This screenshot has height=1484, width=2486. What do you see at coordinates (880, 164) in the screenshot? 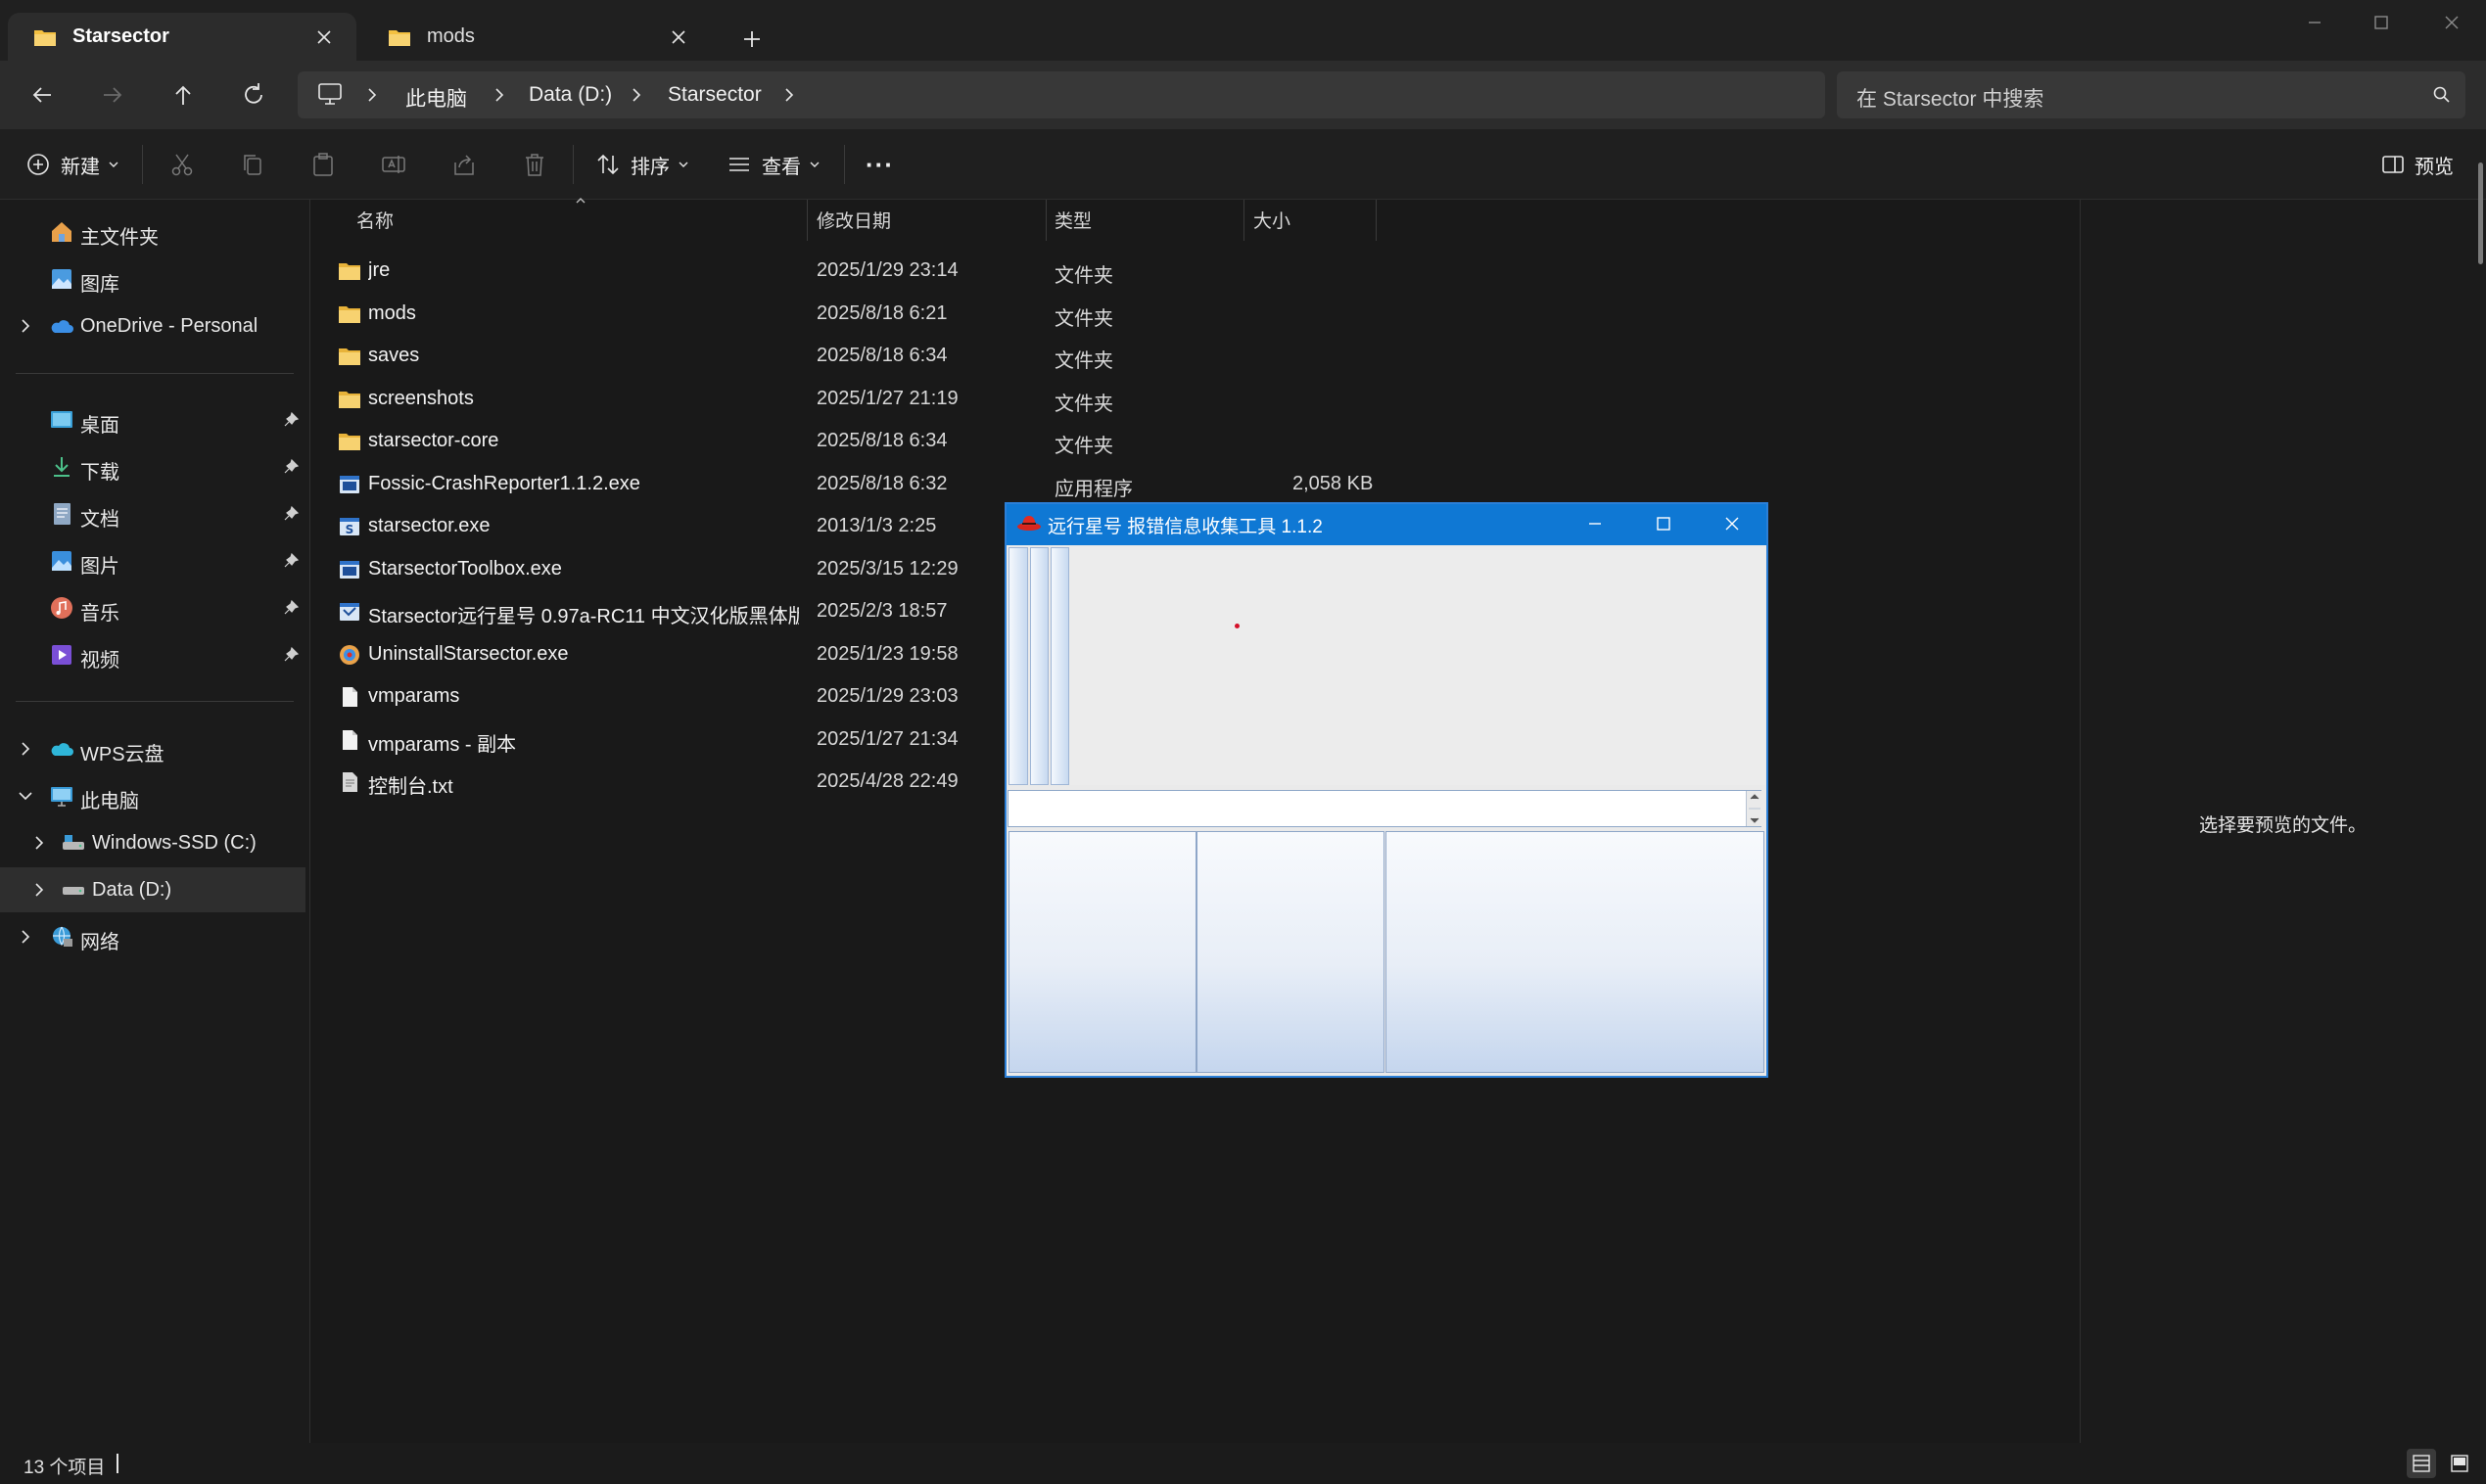
I see `more-options-button: ···` at bounding box center [880, 164].